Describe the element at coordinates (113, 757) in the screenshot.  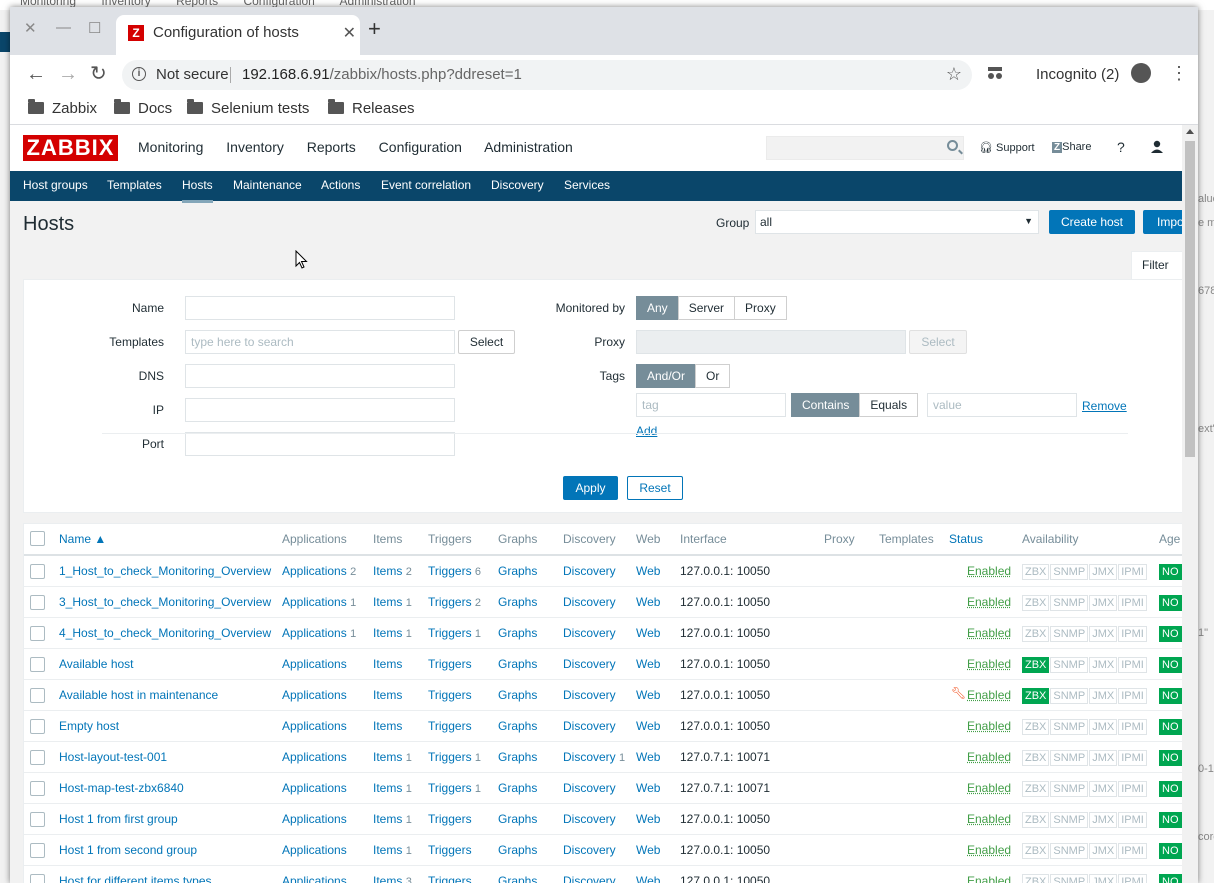
I see `host-name-link: Host-layout-test-001` at that location.